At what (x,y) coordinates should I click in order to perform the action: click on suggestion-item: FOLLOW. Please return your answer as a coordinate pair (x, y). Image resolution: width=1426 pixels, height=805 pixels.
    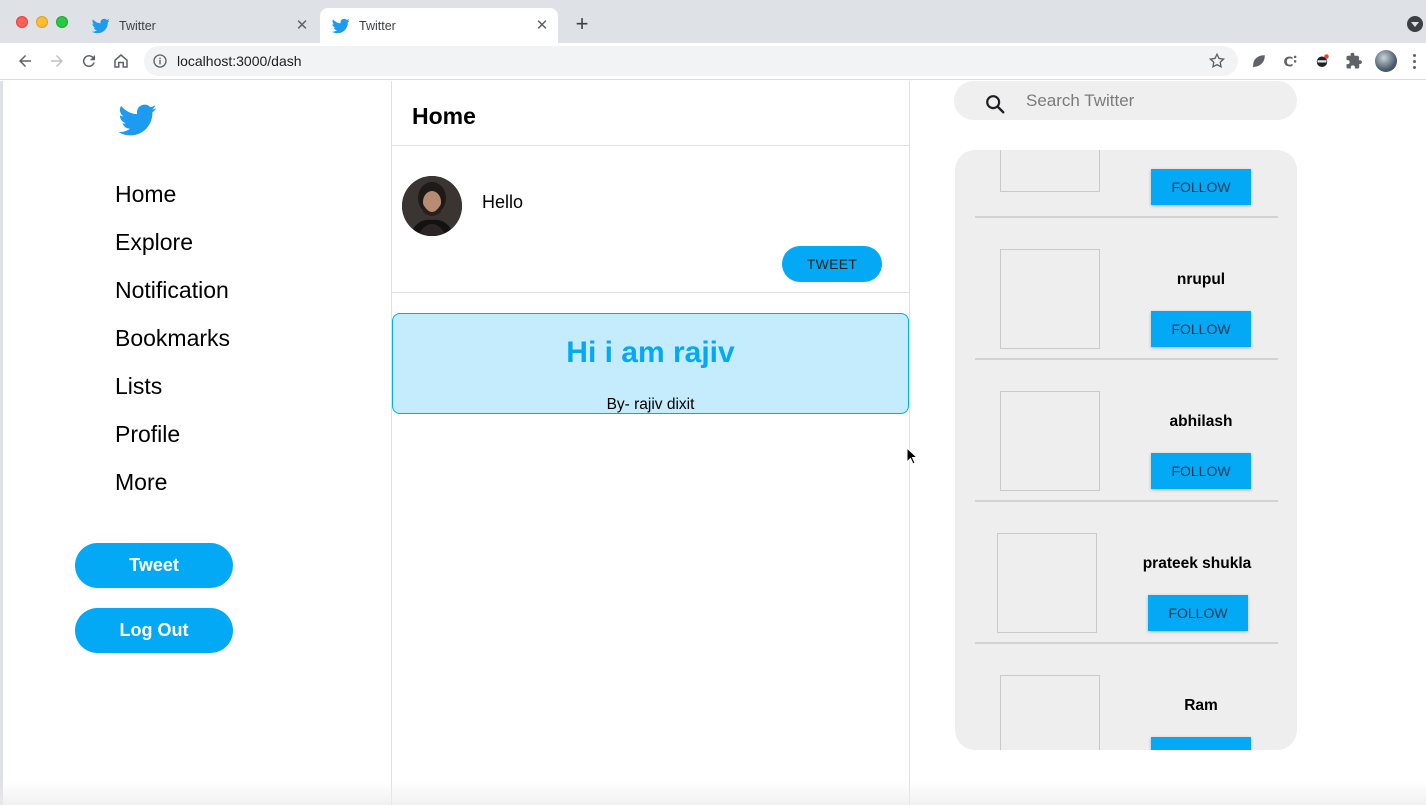
    Looking at the image, I should click on (1126, 184).